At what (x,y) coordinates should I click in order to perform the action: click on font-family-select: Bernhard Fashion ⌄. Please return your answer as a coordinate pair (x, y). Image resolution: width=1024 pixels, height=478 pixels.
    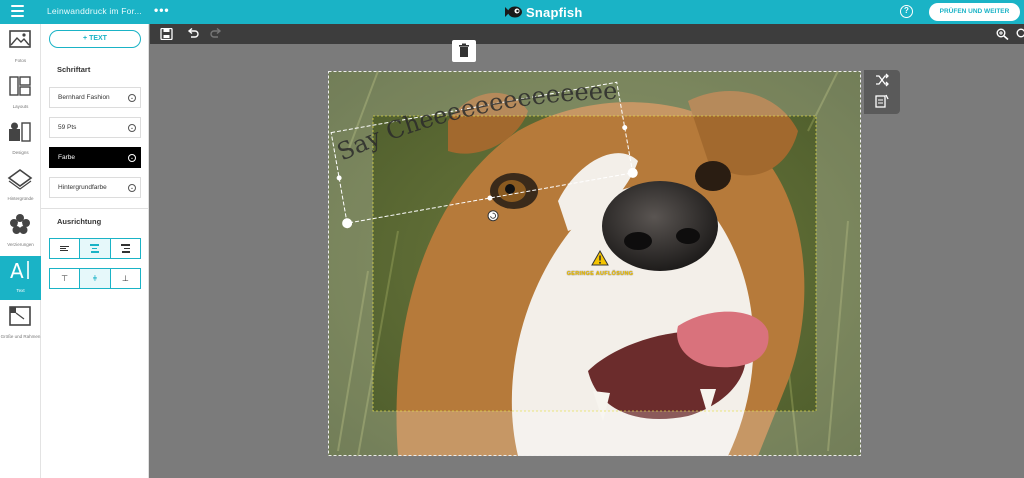
    Looking at the image, I should click on (95, 97).